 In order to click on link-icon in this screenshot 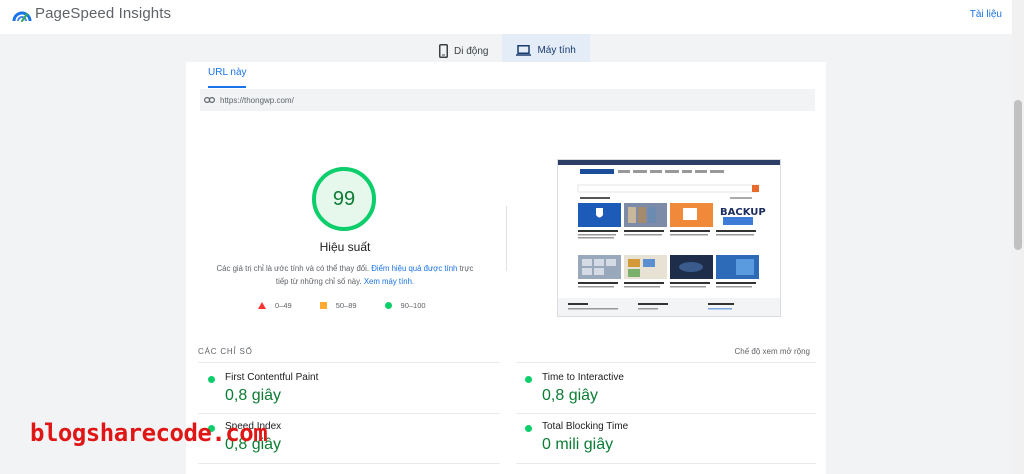, I will do `click(209, 100)`.